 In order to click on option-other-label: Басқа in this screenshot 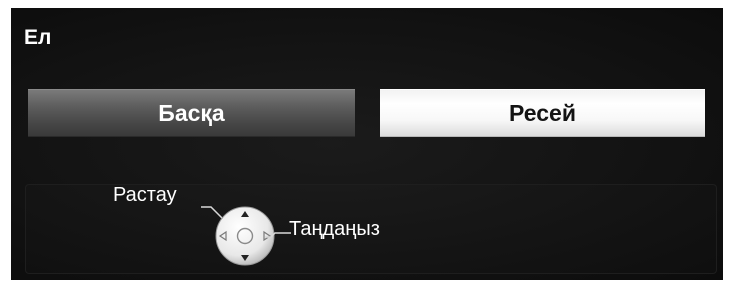, I will do `click(191, 112)`.